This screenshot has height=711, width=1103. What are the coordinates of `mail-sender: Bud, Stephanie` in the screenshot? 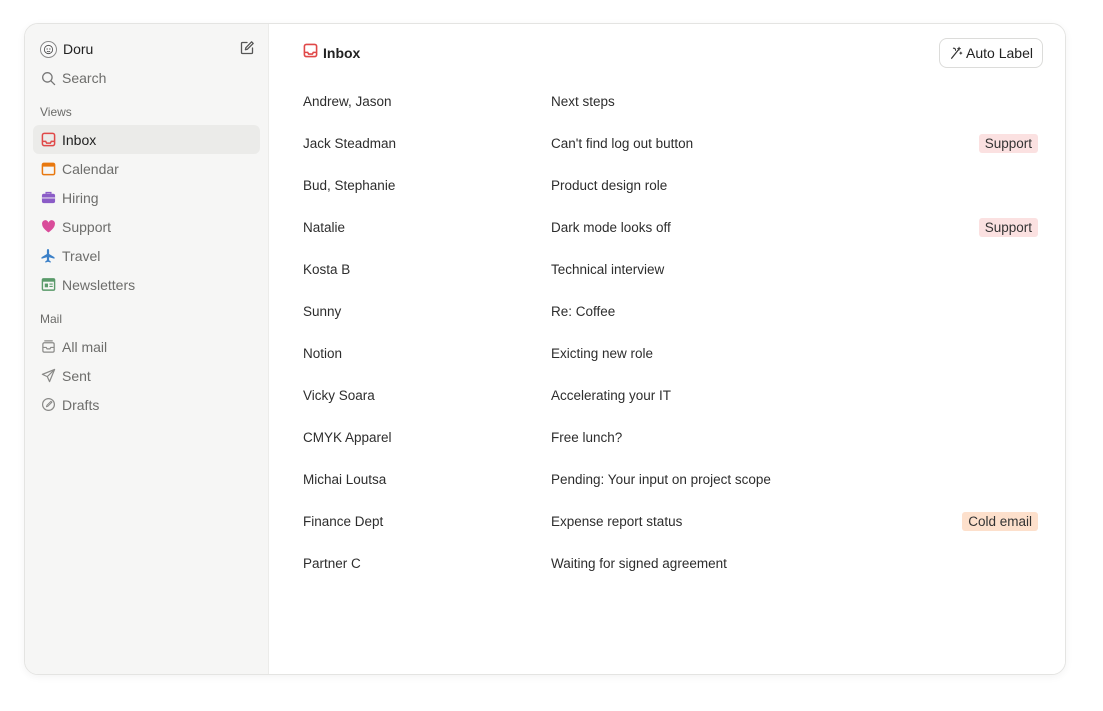 It's located at (349, 185).